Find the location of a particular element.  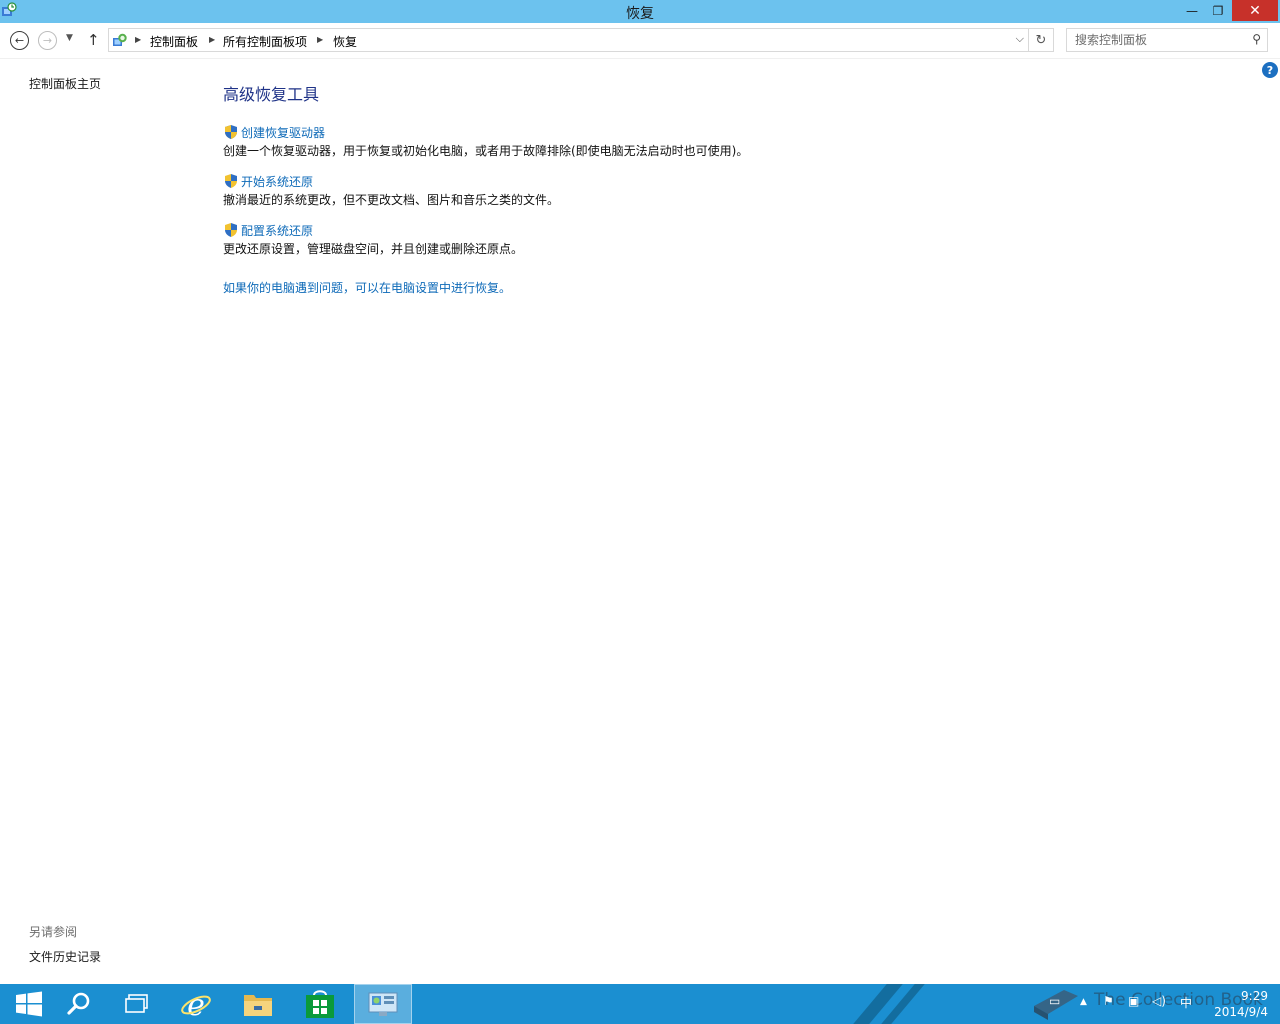

start-icon is located at coordinates (29, 1004).